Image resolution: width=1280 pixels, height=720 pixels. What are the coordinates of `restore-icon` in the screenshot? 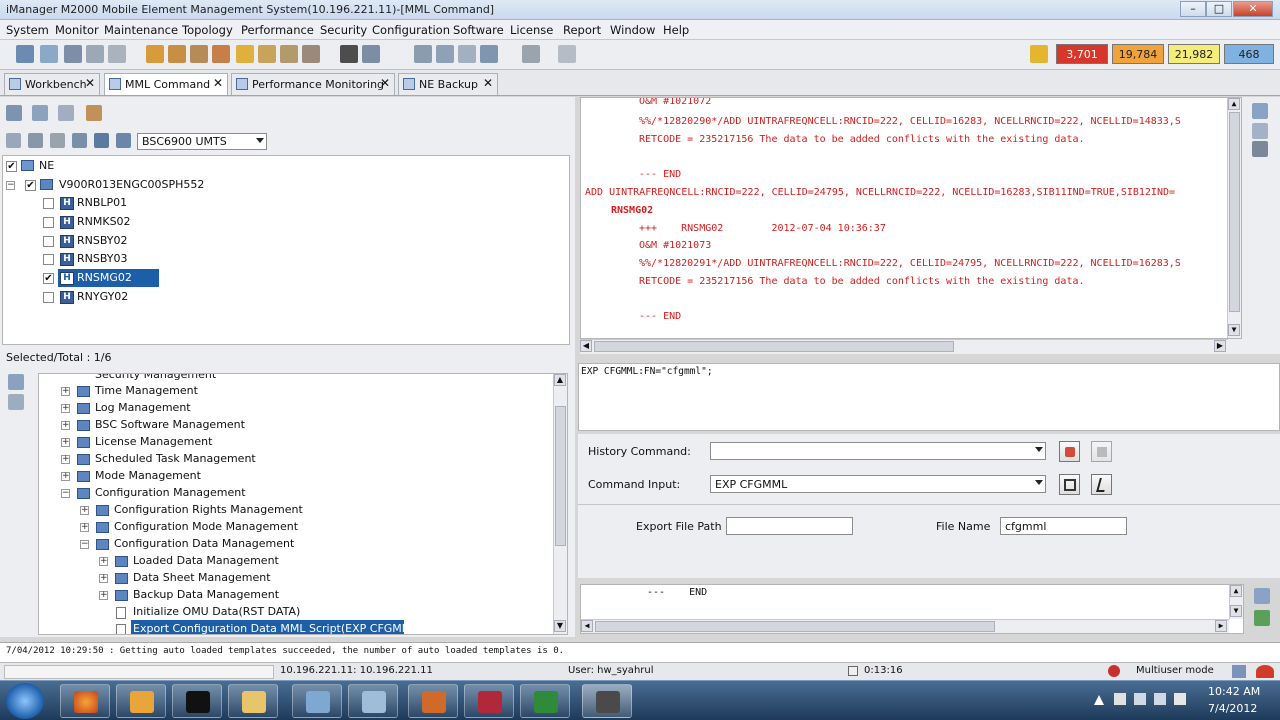 It's located at (445, 54).